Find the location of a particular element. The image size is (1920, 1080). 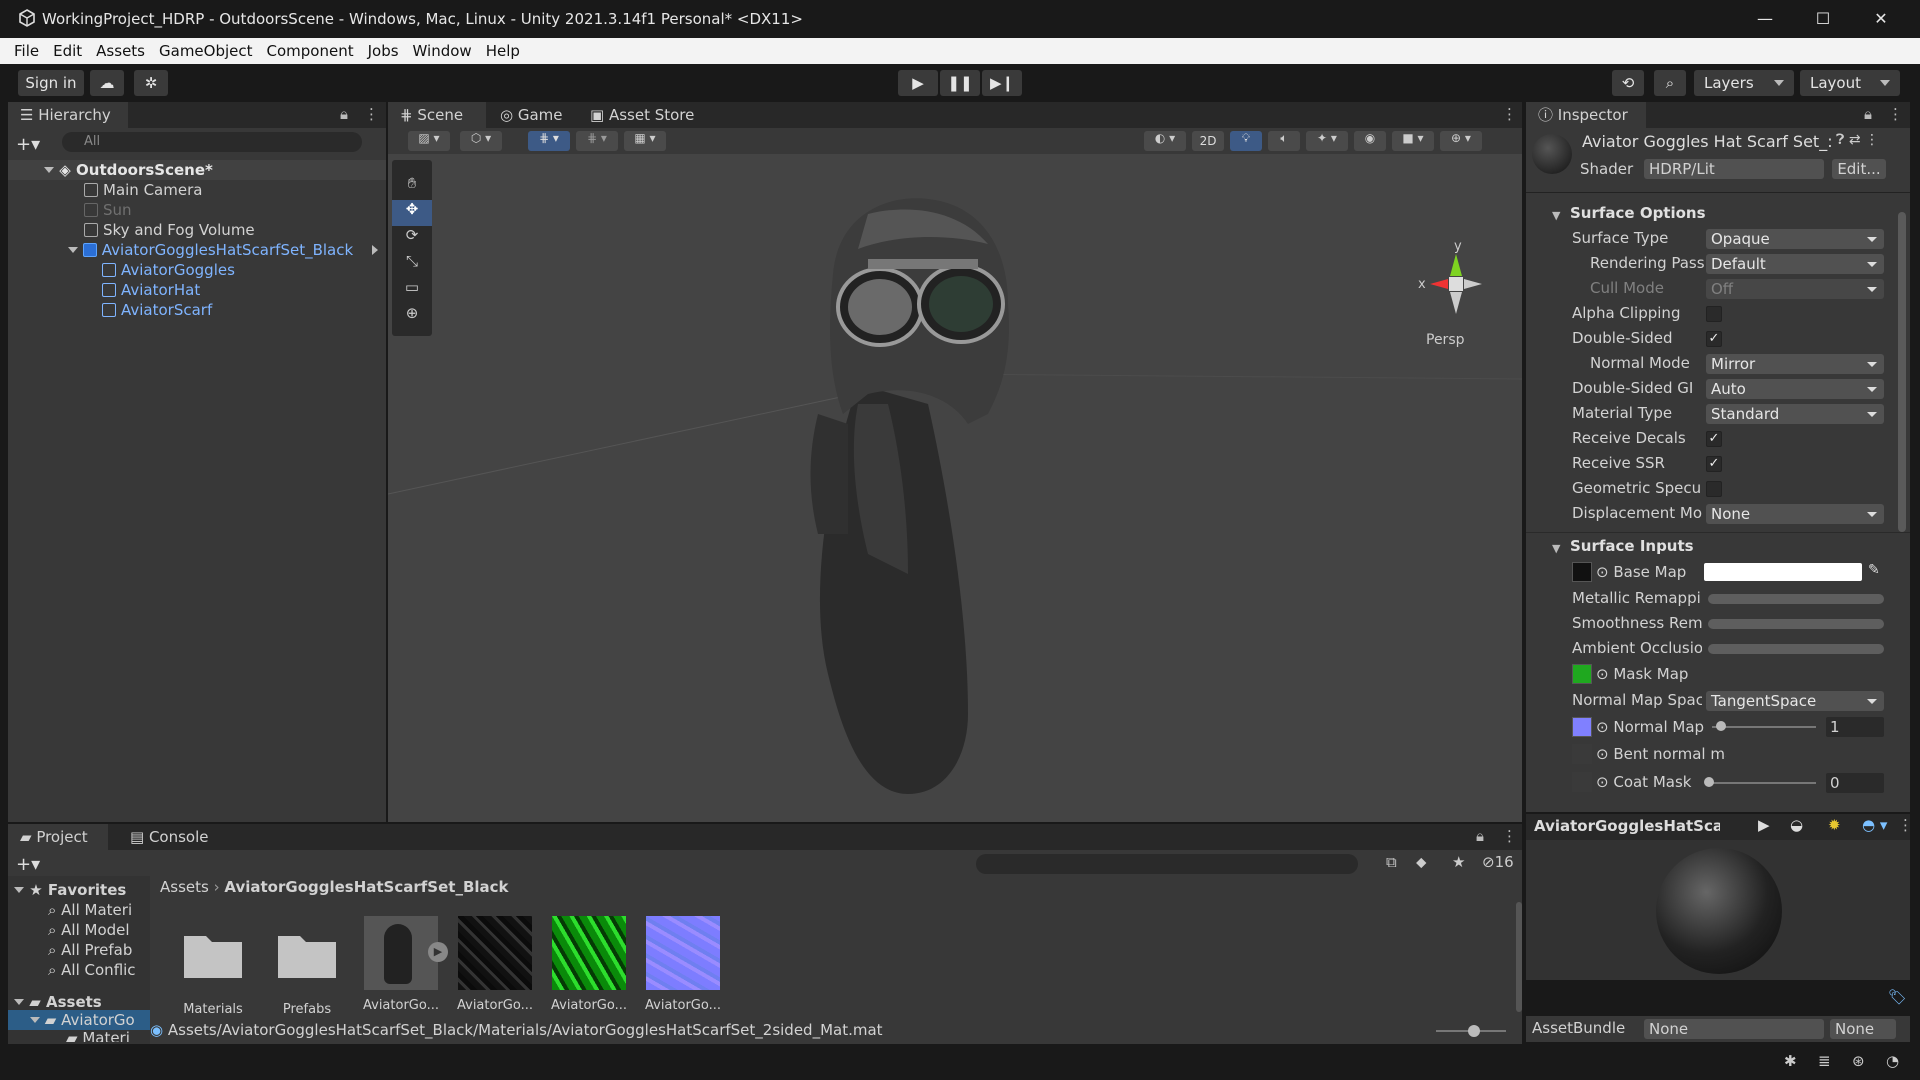

favorite-item: ⌕ All Conflic is located at coordinates (79, 970).